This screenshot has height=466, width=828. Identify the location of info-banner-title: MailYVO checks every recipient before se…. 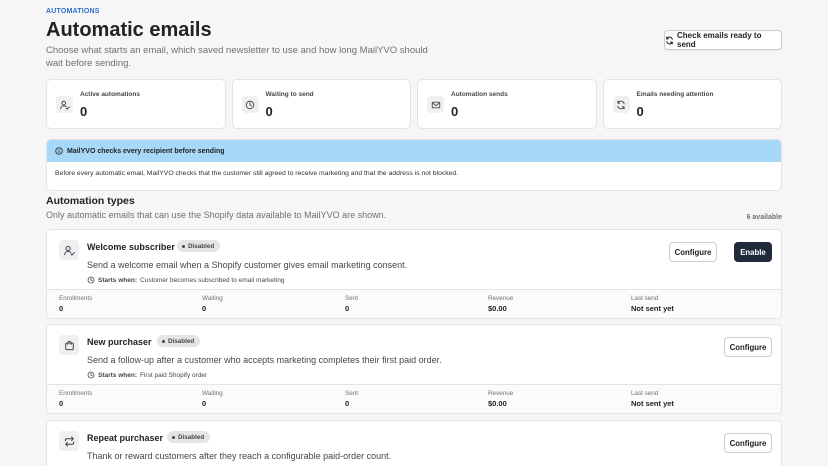
(146, 151).